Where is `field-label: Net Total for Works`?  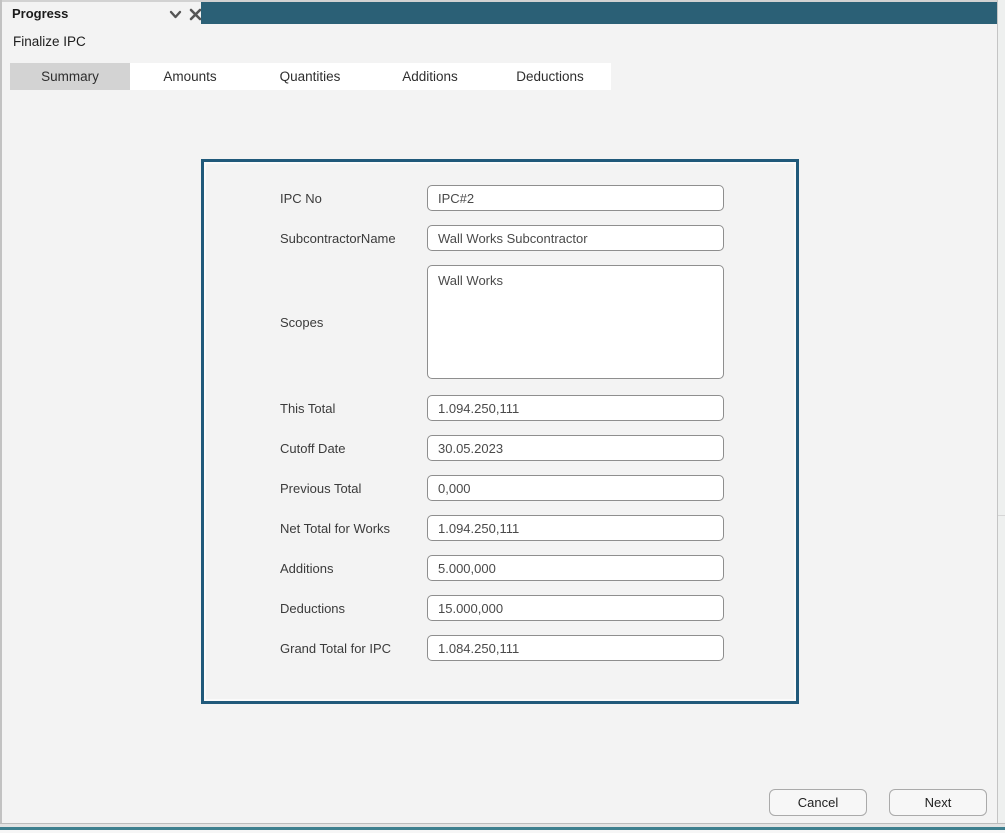 field-label: Net Total for Works is located at coordinates (335, 528).